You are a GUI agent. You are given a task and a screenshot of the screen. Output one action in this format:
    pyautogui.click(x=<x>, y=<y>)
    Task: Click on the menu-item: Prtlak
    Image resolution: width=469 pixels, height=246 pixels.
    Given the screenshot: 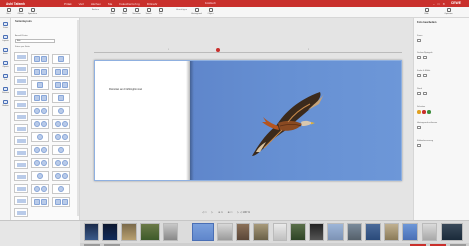 What is the action you would take?
    pyautogui.click(x=68, y=4)
    